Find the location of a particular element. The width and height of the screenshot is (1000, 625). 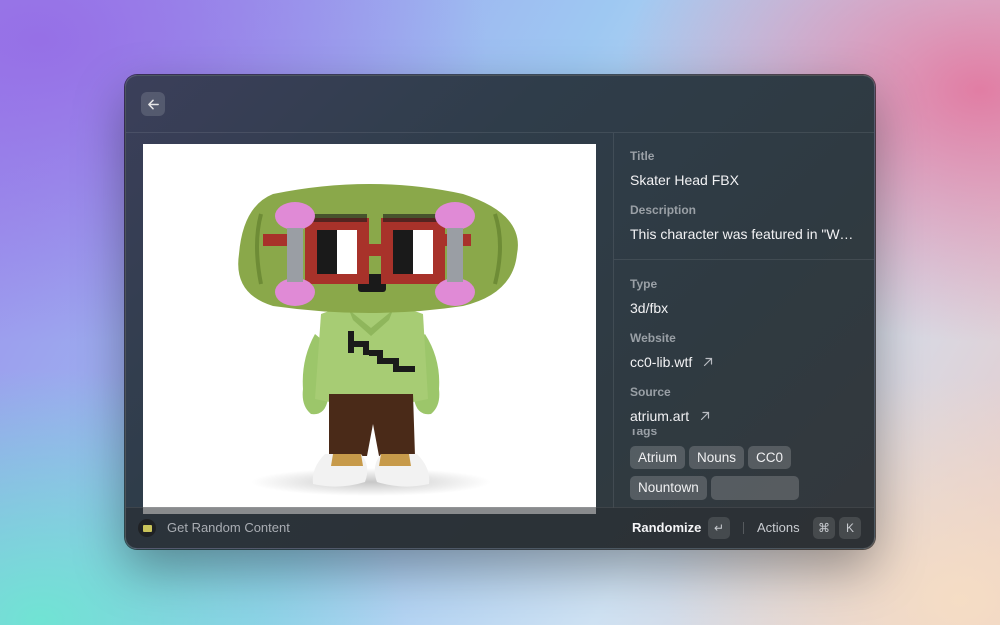

tag-chip: CC0 is located at coordinates (770, 457).